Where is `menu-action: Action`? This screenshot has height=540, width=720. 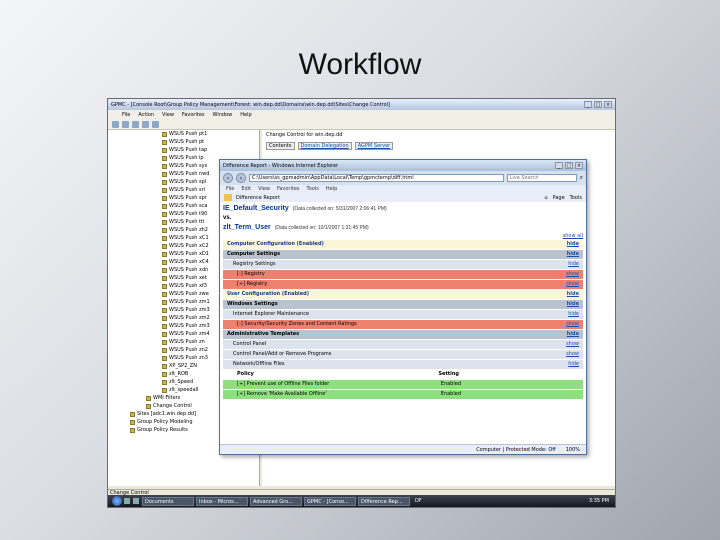
menu-action: Action is located at coordinates (146, 115).